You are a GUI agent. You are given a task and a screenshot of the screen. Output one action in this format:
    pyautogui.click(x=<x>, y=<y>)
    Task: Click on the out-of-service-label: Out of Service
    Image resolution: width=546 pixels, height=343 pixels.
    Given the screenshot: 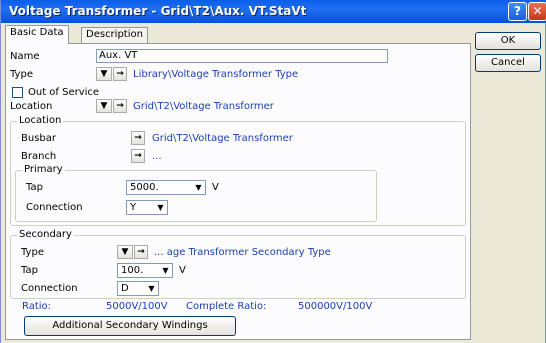 What is the action you would take?
    pyautogui.click(x=64, y=92)
    